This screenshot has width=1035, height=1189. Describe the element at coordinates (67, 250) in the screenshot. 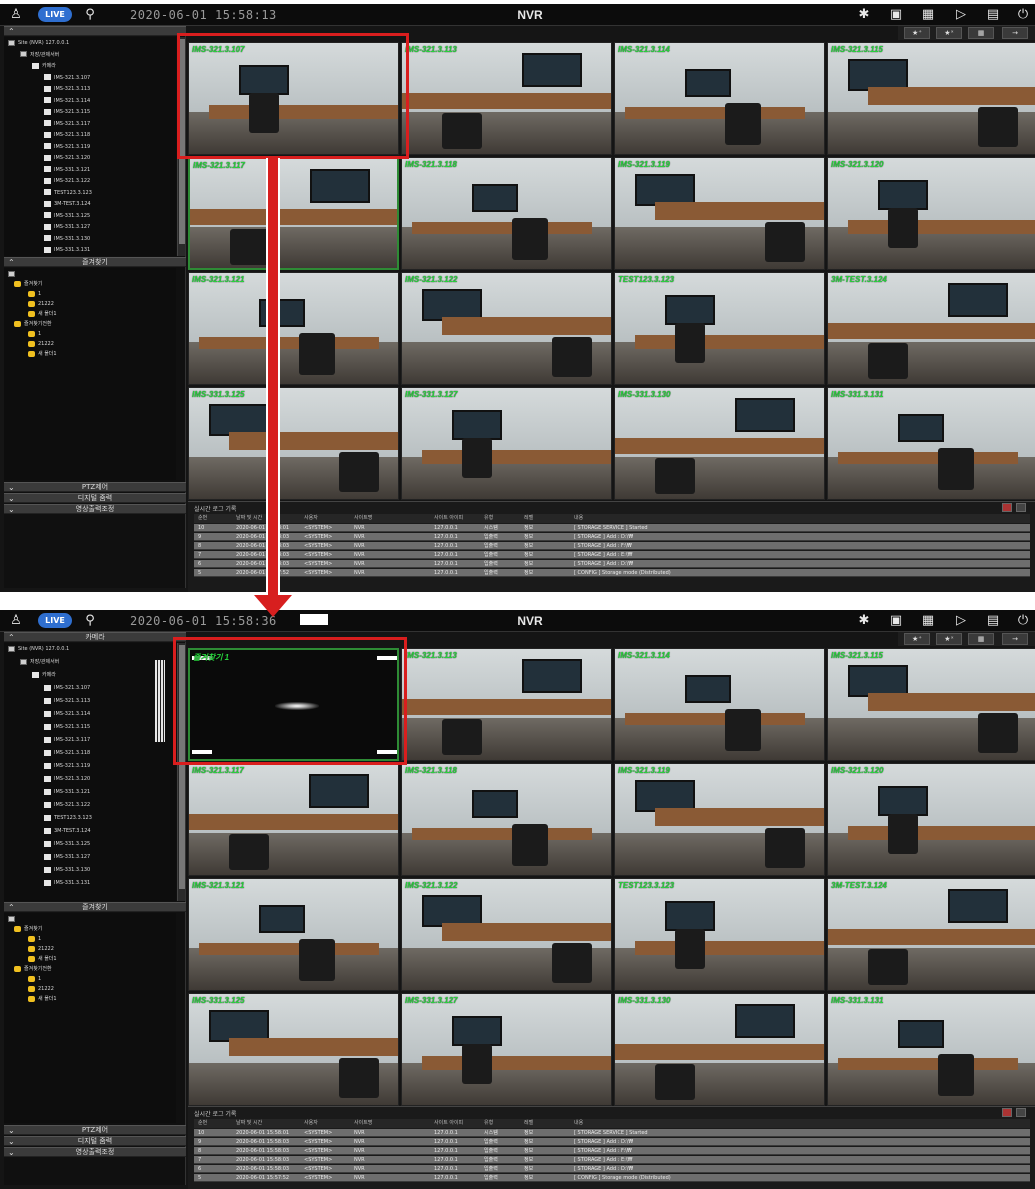

I see `tree-item: IMS-331.3.131` at that location.